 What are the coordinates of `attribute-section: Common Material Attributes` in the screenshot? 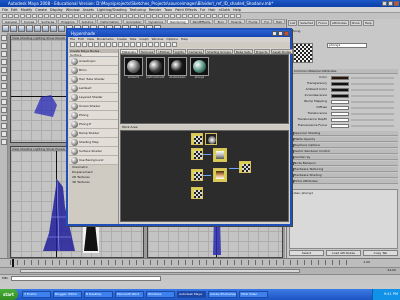 It's located at (343, 71).